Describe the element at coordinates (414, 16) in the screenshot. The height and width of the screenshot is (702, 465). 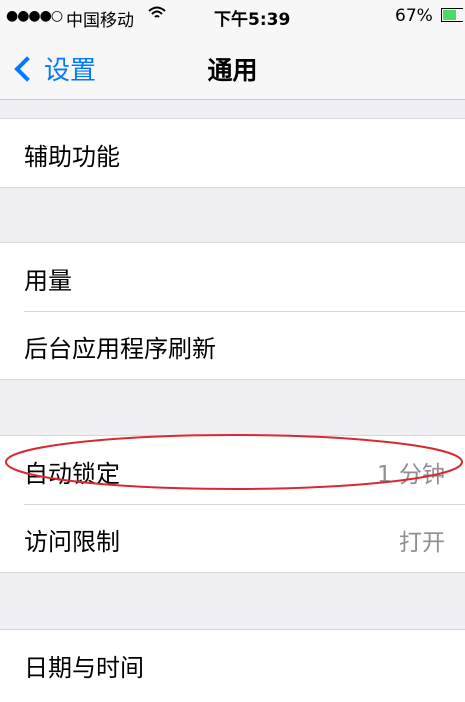
I see `battery-percentage: 67%` at that location.